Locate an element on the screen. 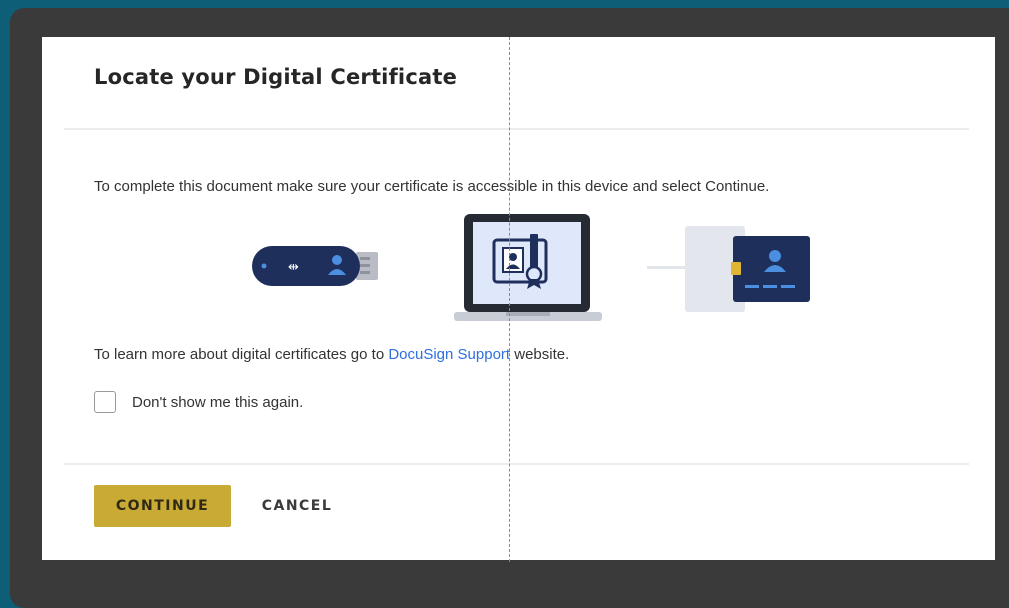 Image resolution: width=1009 pixels, height=608 pixels. learn-more-suffix: website. is located at coordinates (540, 354).